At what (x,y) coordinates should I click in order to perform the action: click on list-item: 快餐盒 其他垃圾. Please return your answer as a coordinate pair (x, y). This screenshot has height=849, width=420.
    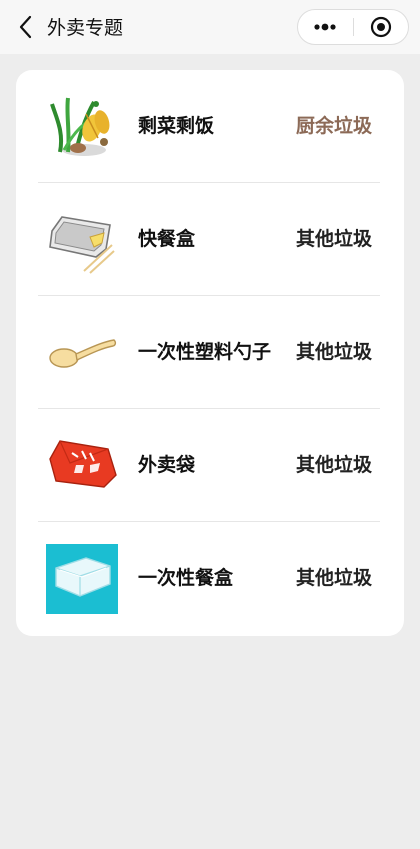
    Looking at the image, I should click on (209, 239).